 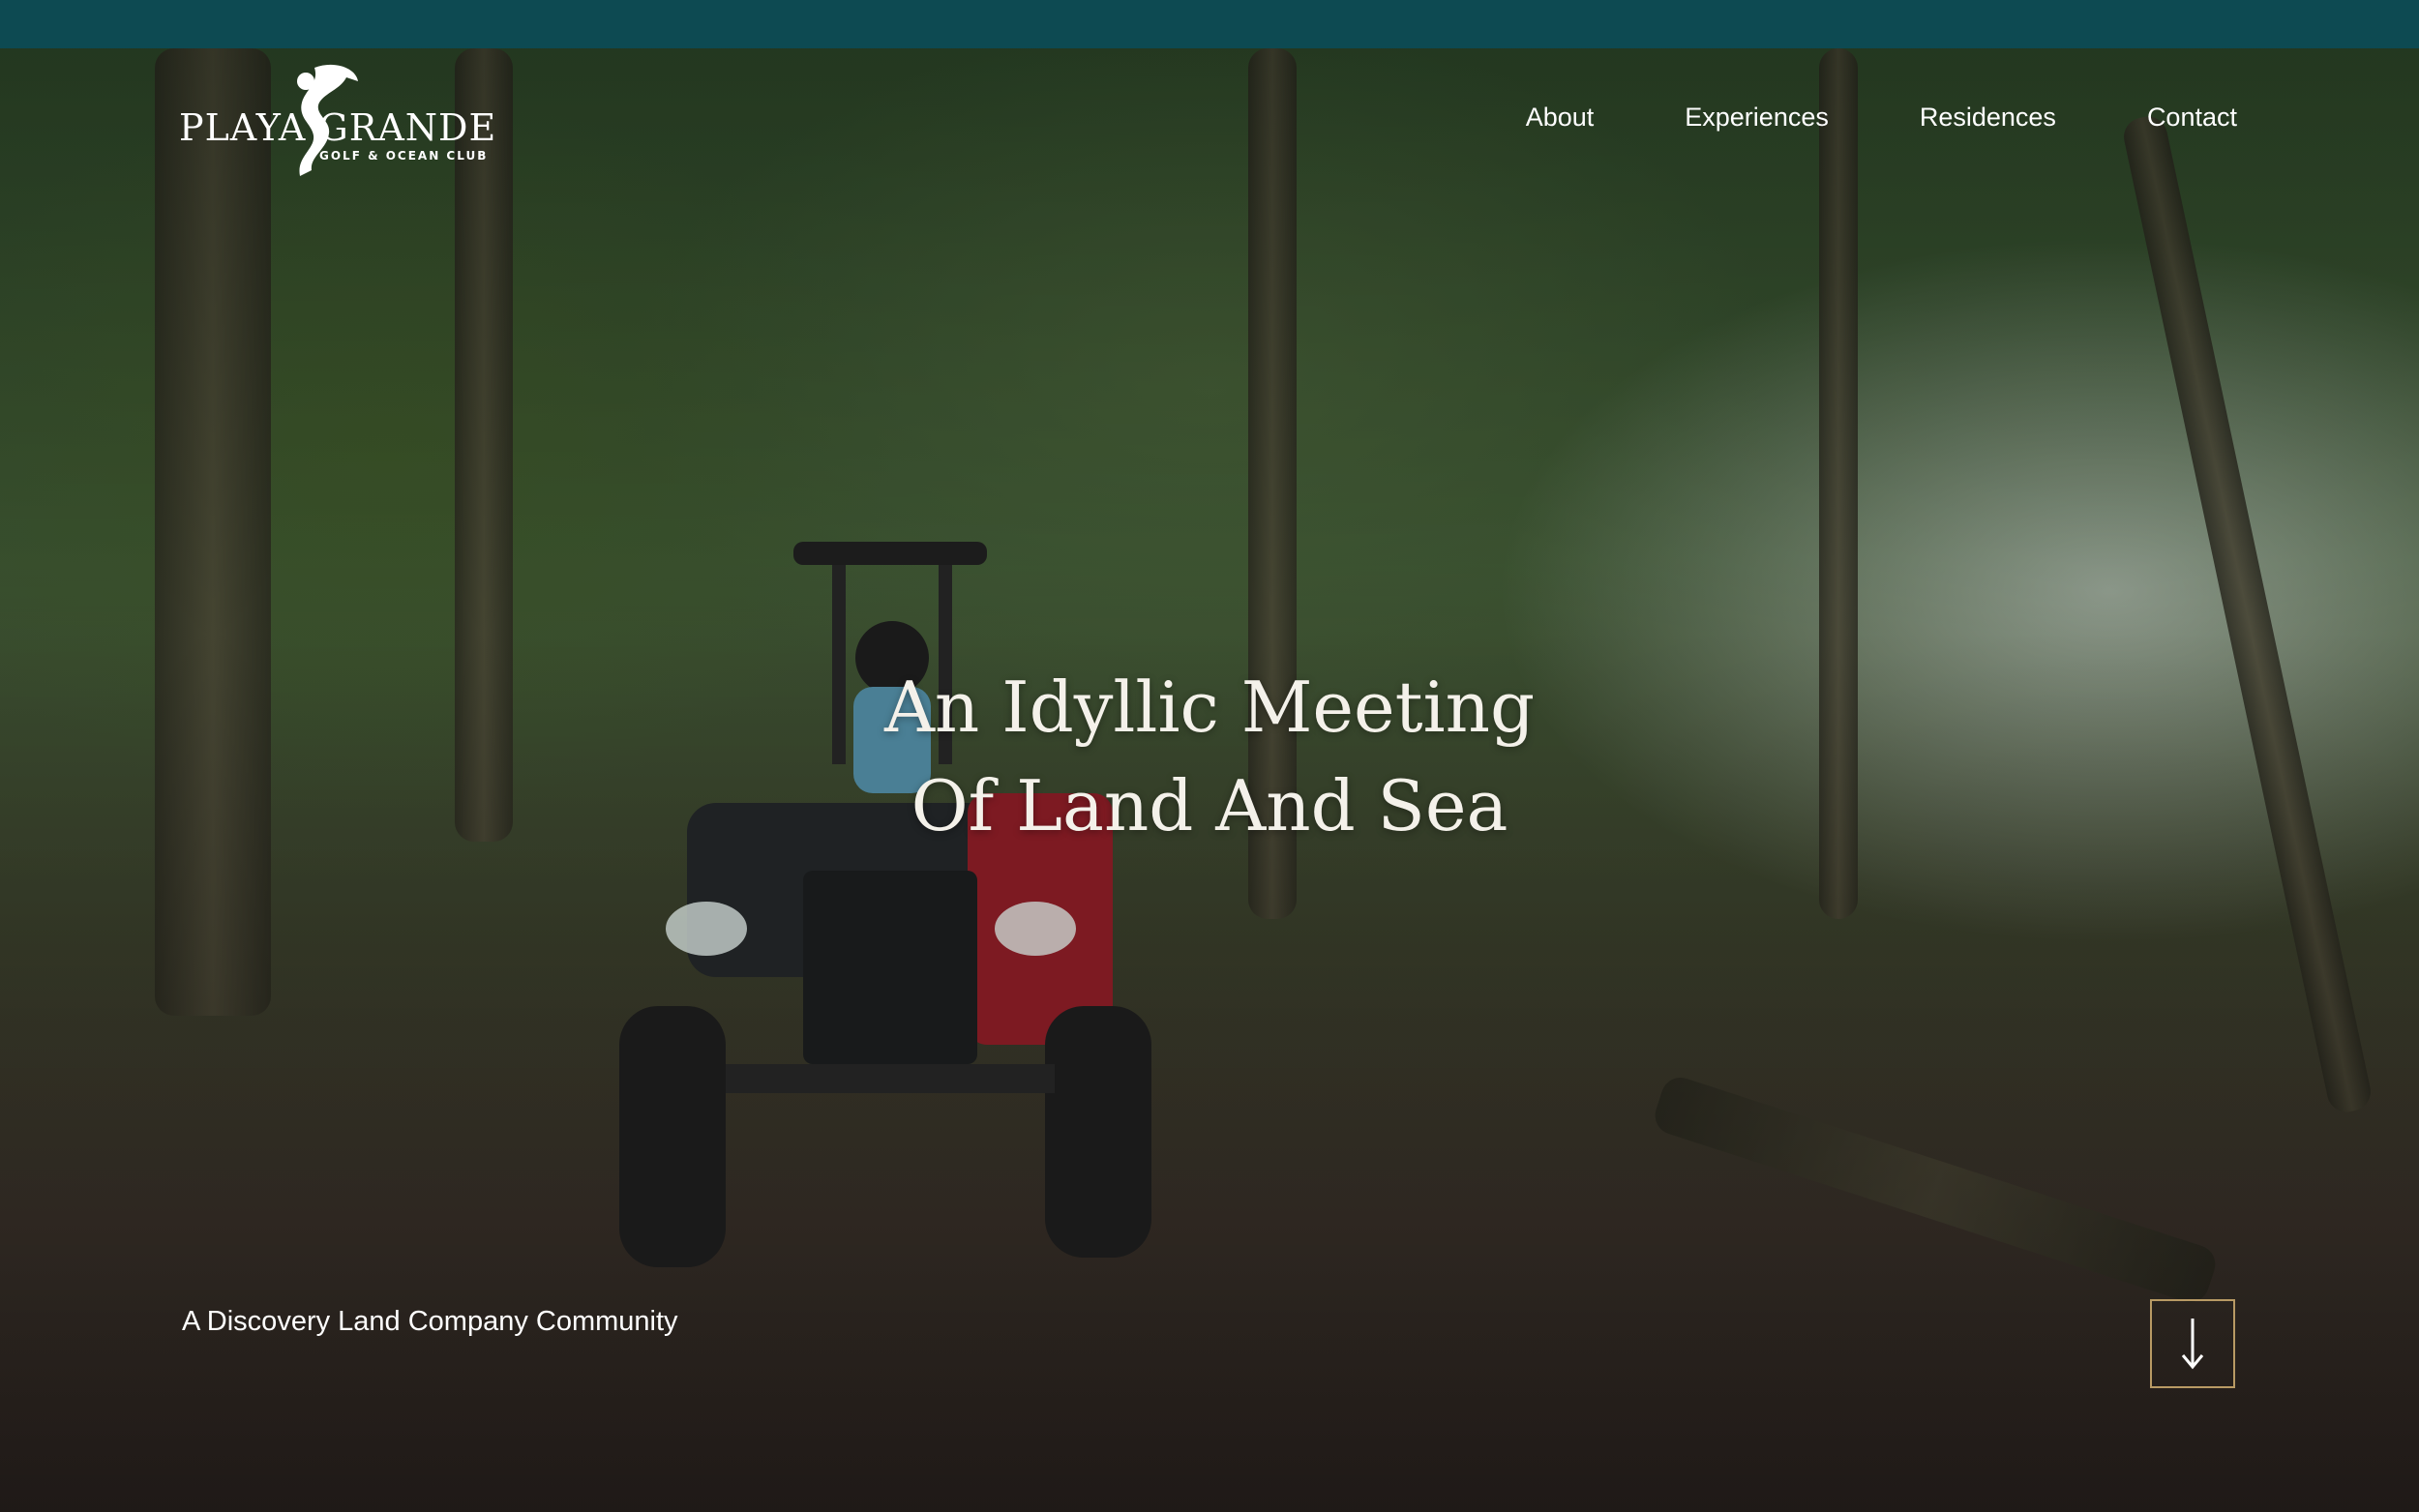 I want to click on hero-headline-line-1: An Idyllic Meeting, so click(x=1209, y=707).